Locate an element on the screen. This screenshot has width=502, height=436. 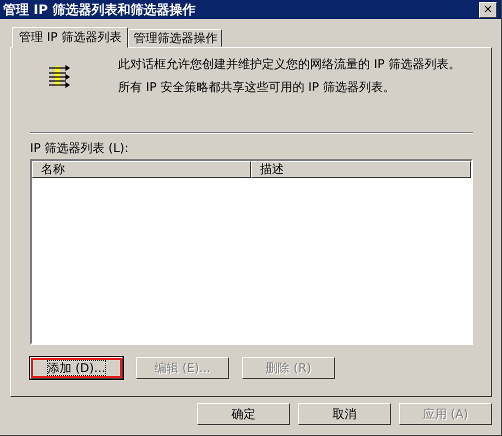
filter-arrows-icon is located at coordinates (58, 76).